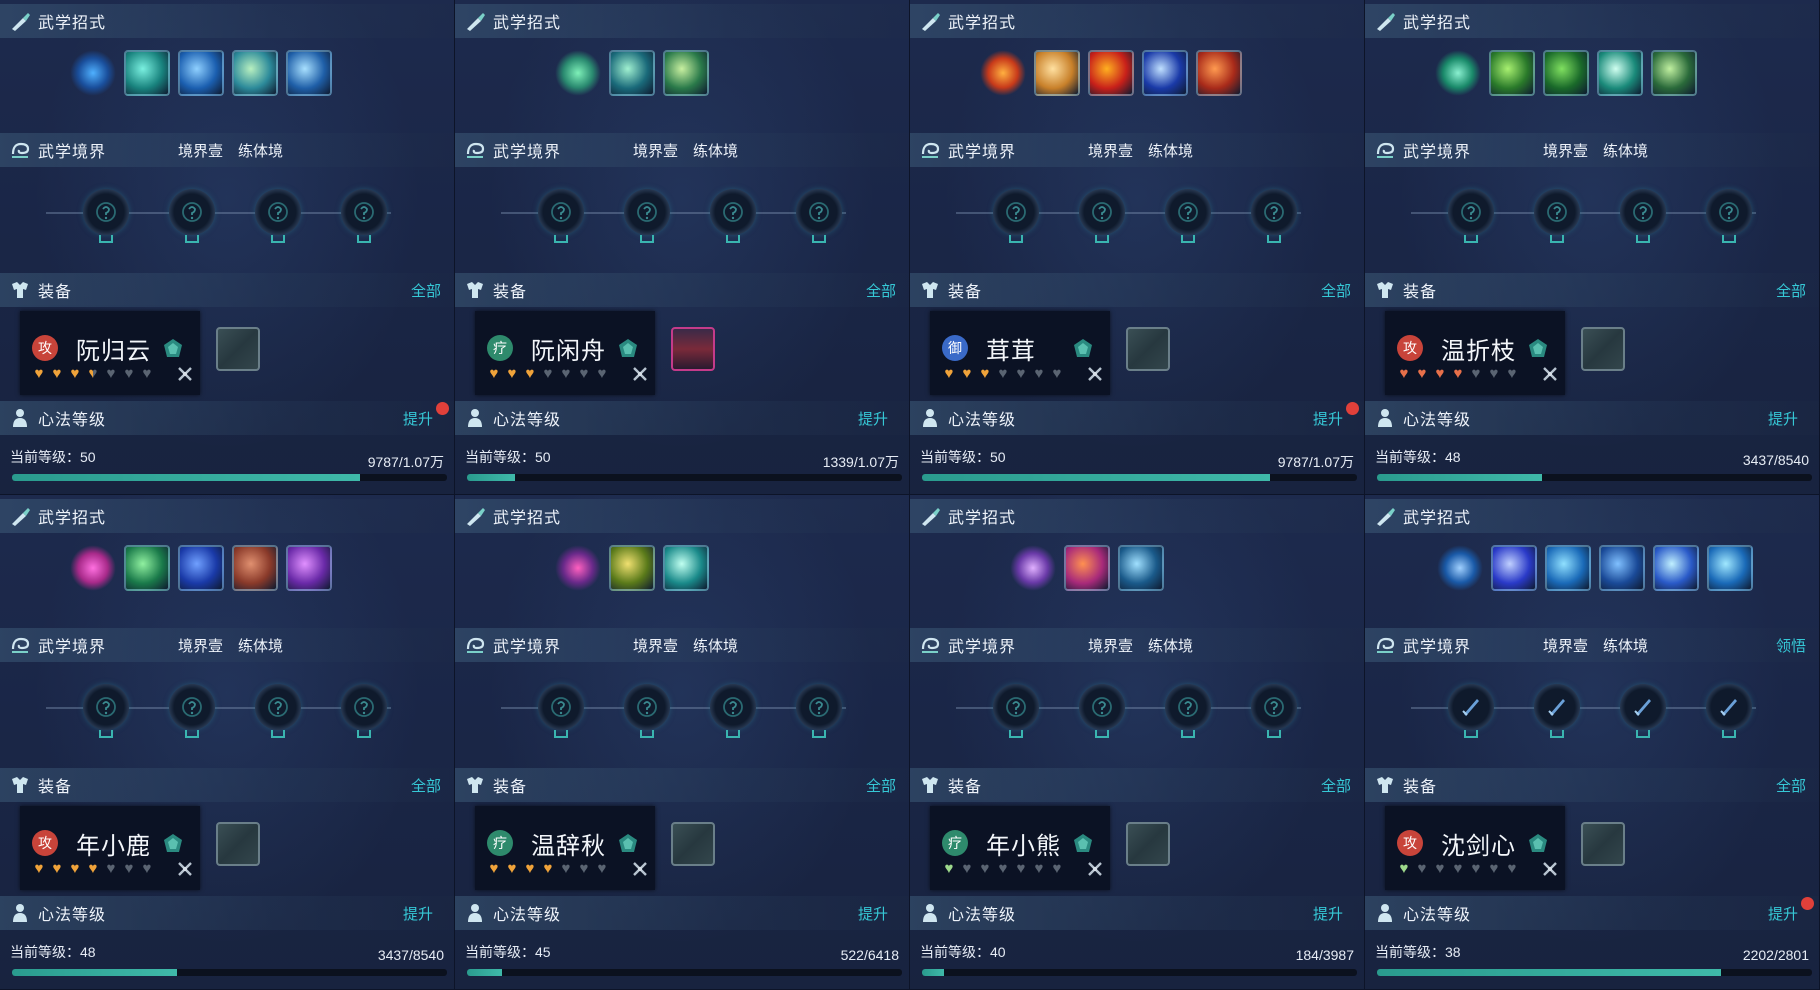  Describe the element at coordinates (1791, 645) in the screenshot. I see `comprehend-button: 领悟` at that location.